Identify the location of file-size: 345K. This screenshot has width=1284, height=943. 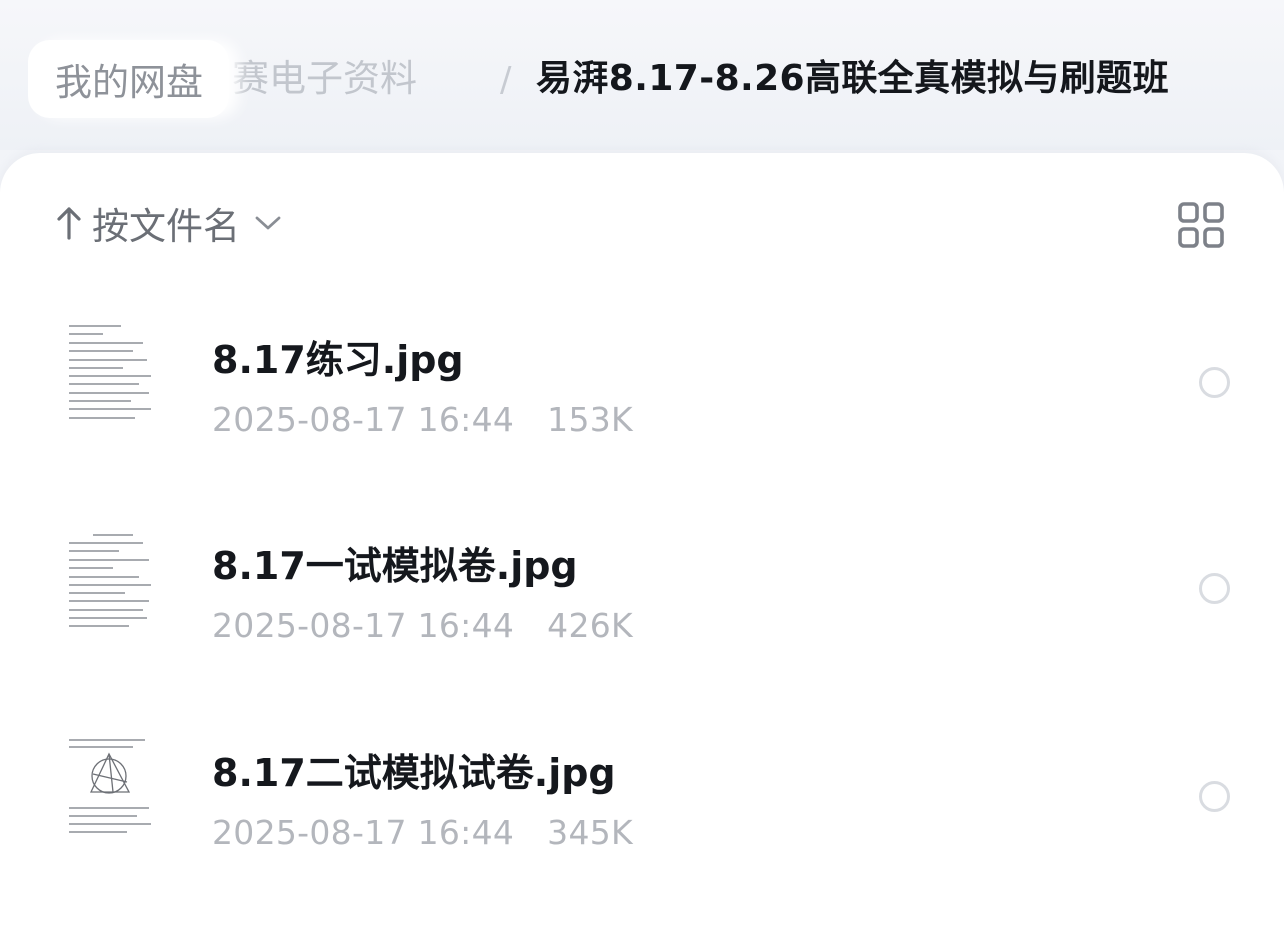
(590, 832).